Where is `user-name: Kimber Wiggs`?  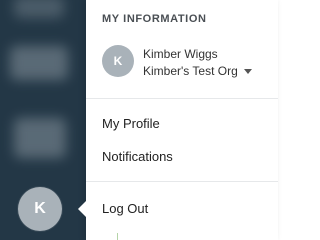
user-name: Kimber Wiggs is located at coordinates (180, 54).